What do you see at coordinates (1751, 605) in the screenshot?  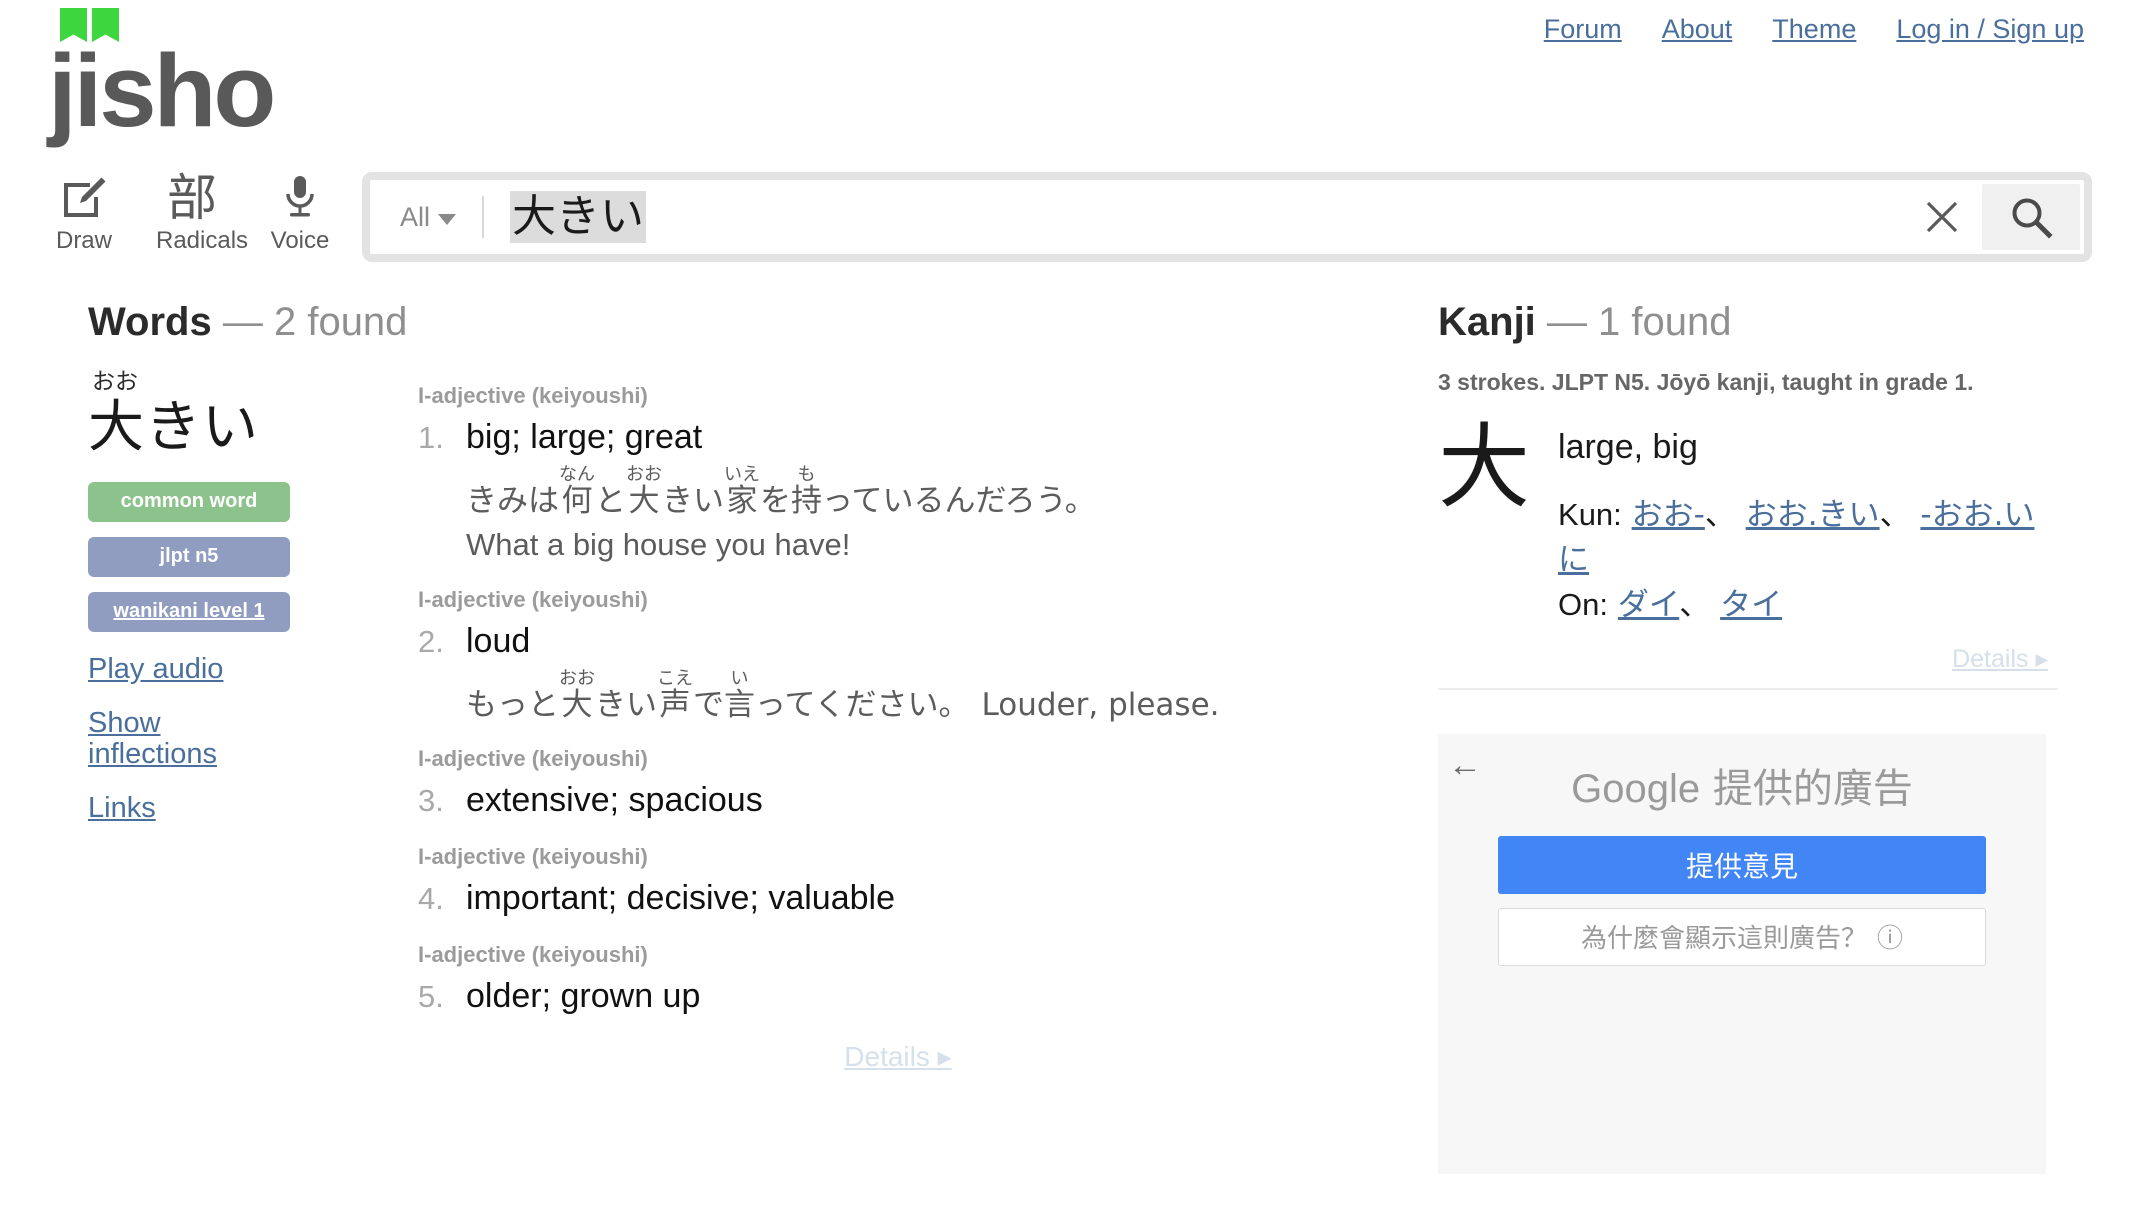 I see `on-reading-link: タイ` at bounding box center [1751, 605].